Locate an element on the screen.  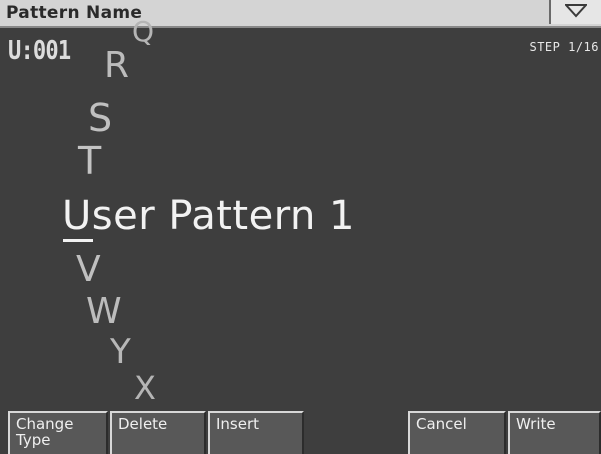
triangle-down-icon is located at coordinates (576, 11).